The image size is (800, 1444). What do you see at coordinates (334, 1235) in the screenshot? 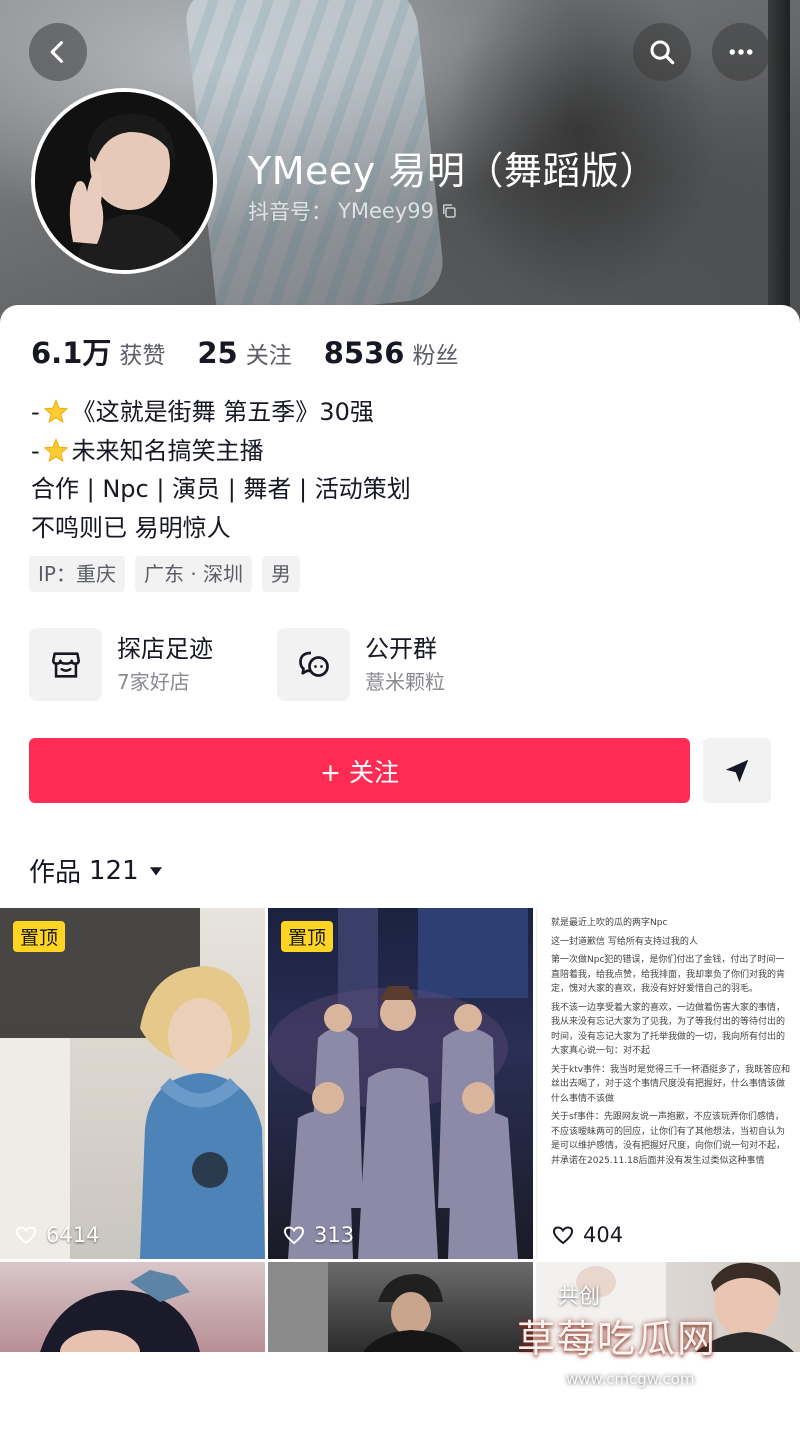
I see `like-count-value: 313` at bounding box center [334, 1235].